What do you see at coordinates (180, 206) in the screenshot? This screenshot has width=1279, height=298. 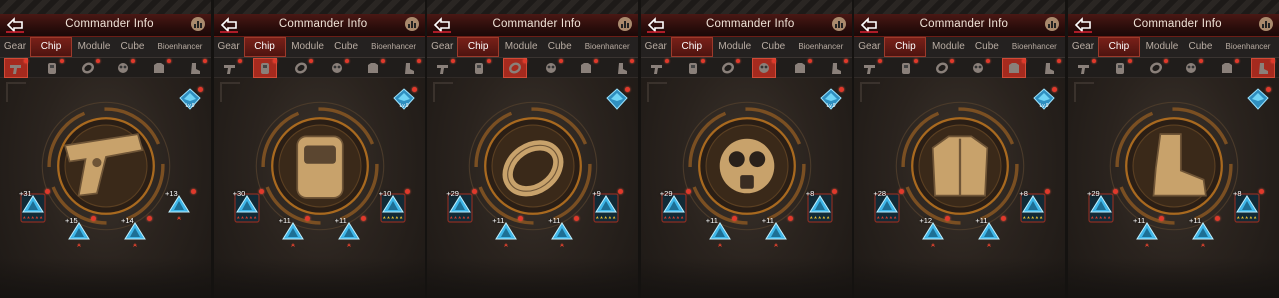 I see `chip-slot: +13` at bounding box center [180, 206].